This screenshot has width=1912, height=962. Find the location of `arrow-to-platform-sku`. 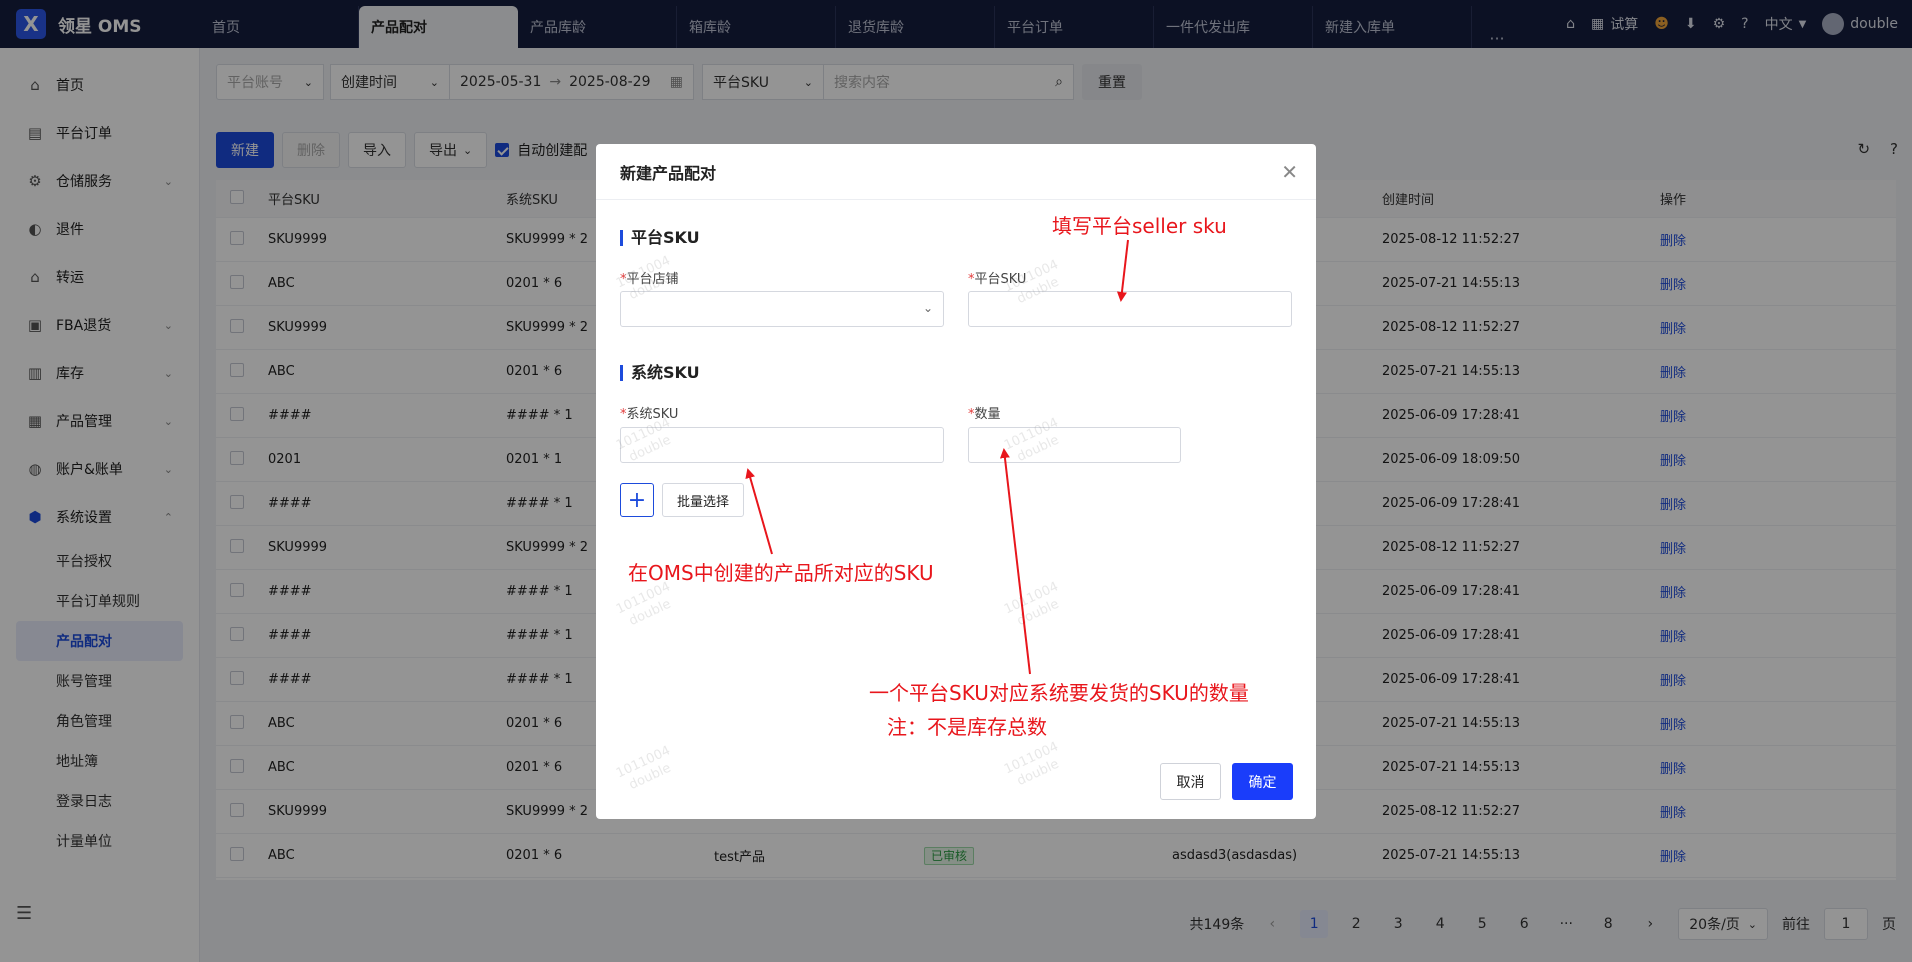

arrow-to-platform-sku is located at coordinates (1122, 270).